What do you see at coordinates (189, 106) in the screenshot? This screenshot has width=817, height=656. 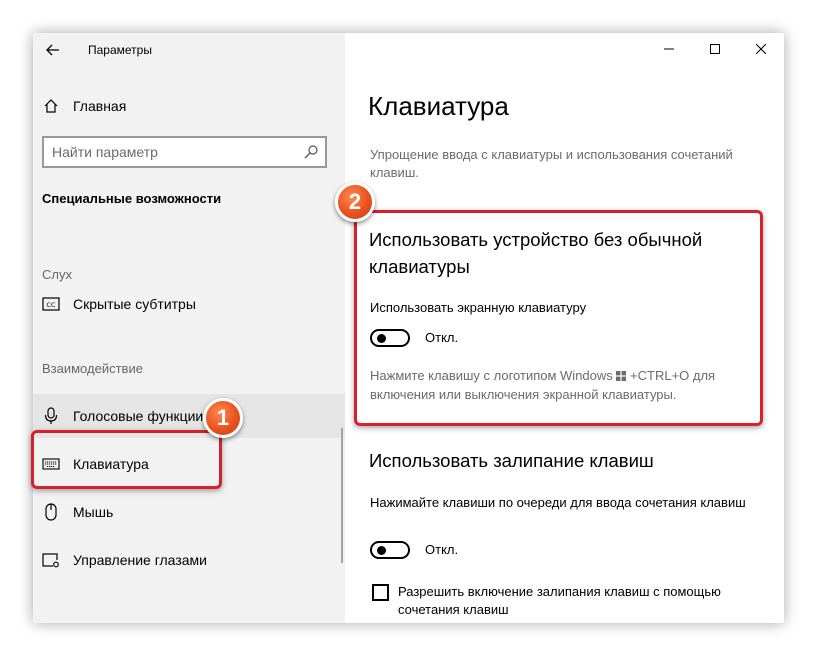 I see `sidebar-item-home: Главная` at bounding box center [189, 106].